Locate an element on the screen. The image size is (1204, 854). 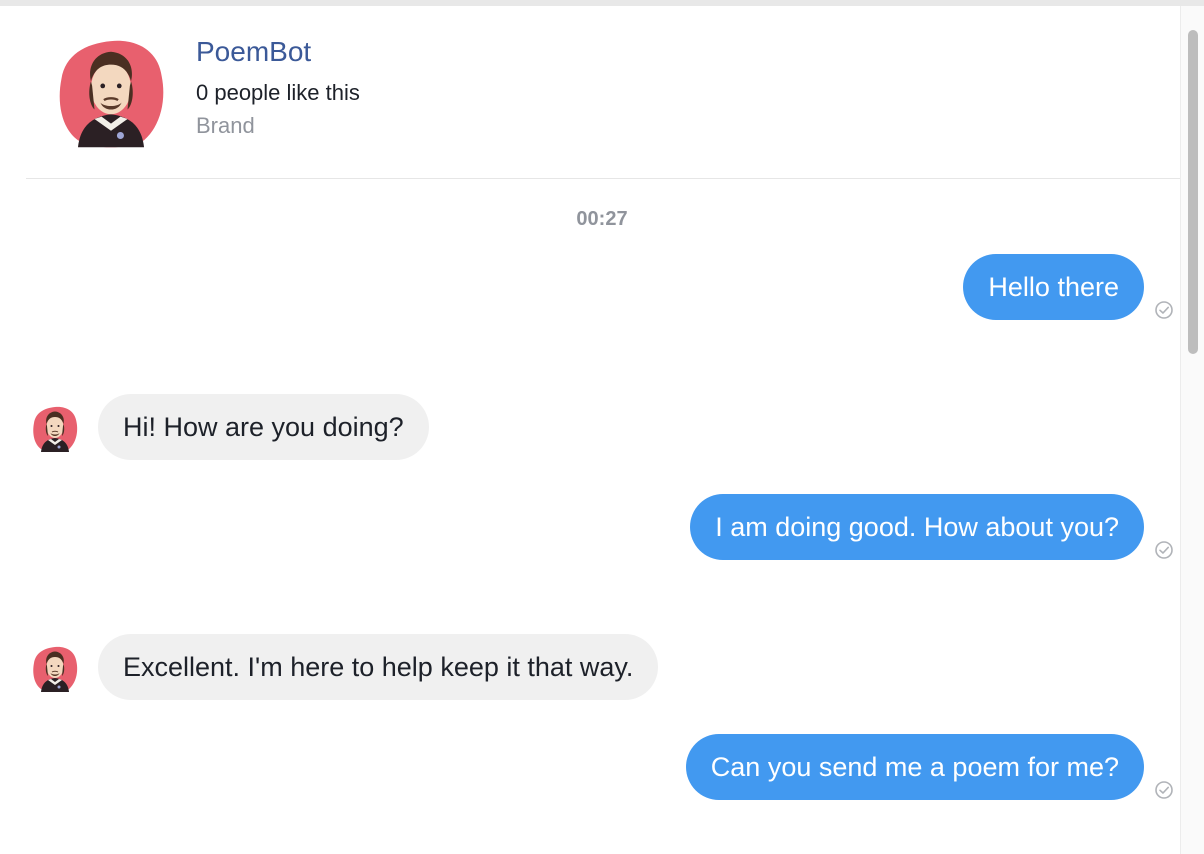
scrollbar is located at coordinates (1192, 430).